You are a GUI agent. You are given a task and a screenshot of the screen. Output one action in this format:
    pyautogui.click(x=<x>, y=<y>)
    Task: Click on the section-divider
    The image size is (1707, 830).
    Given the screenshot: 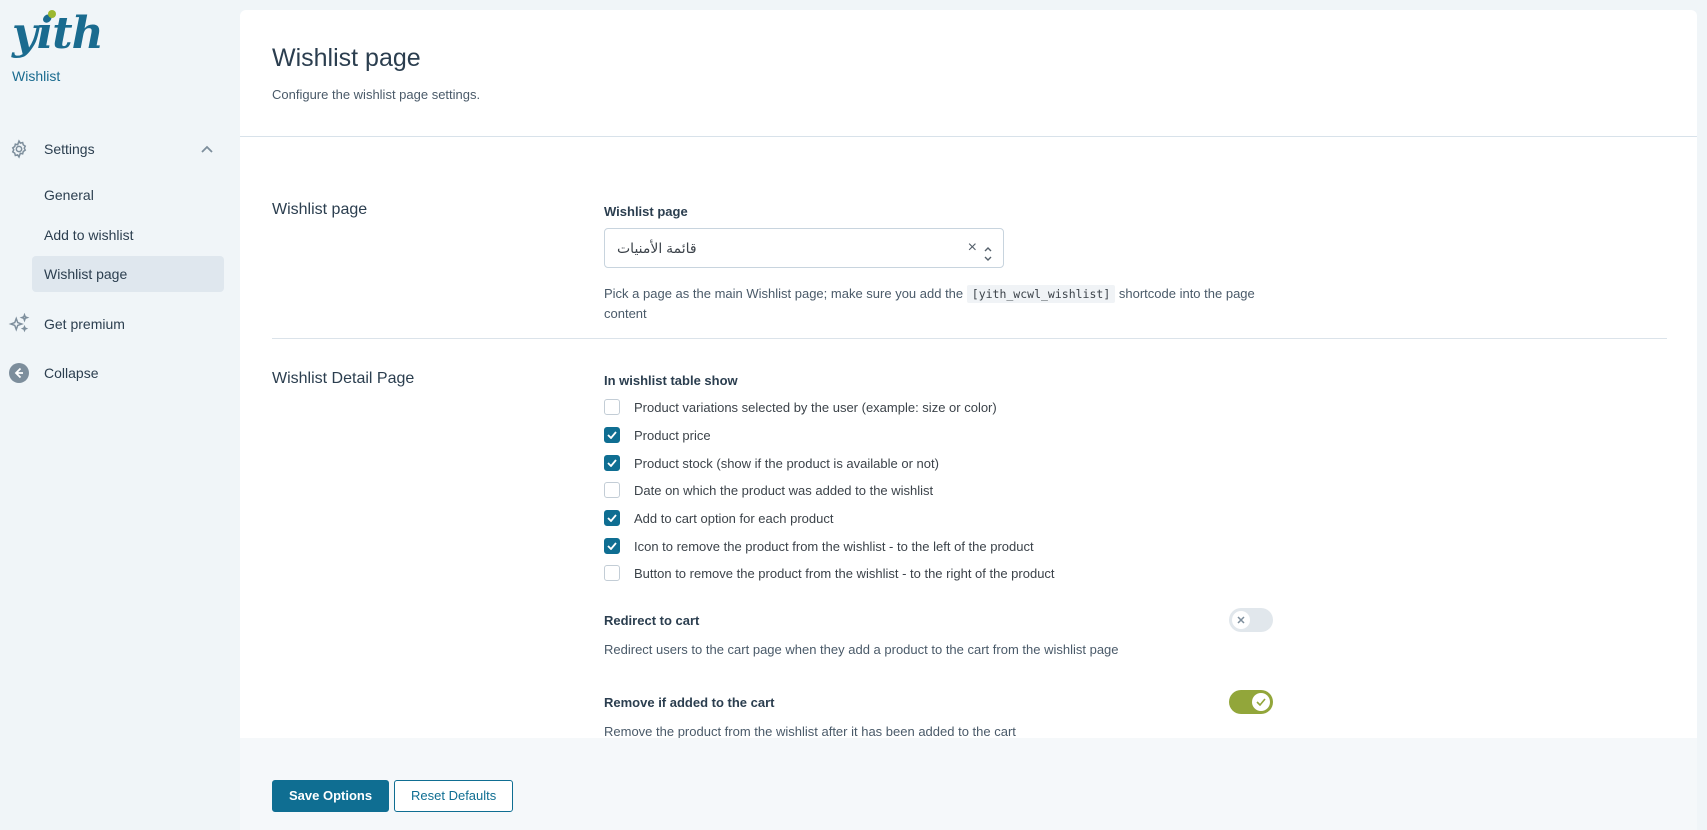 What is the action you would take?
    pyautogui.click(x=969, y=338)
    